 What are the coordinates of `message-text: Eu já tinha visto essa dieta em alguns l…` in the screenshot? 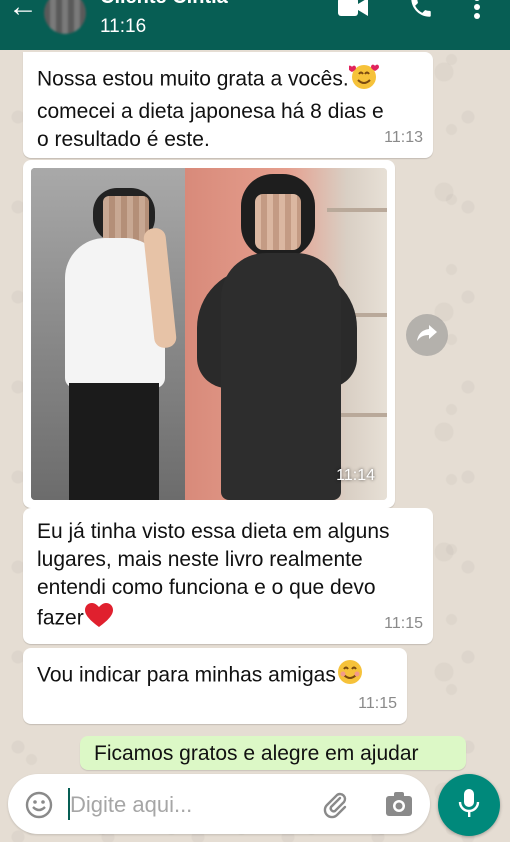 It's located at (213, 577).